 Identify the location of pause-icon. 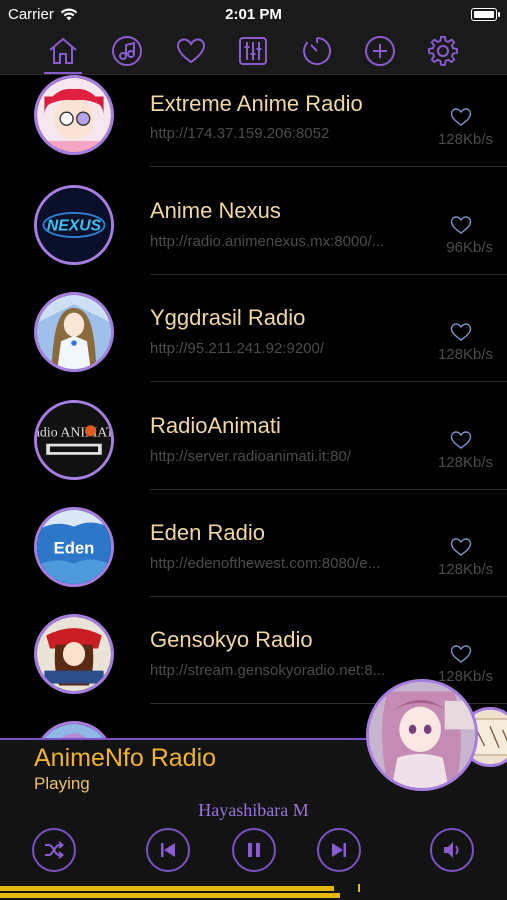
(254, 850).